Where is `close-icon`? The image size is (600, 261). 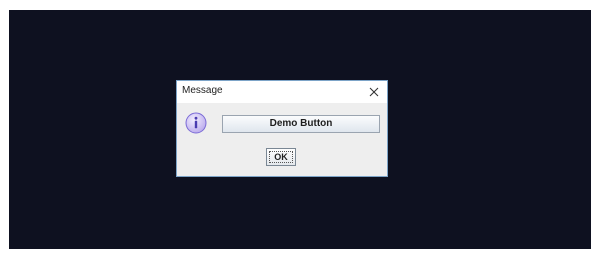 close-icon is located at coordinates (374, 92).